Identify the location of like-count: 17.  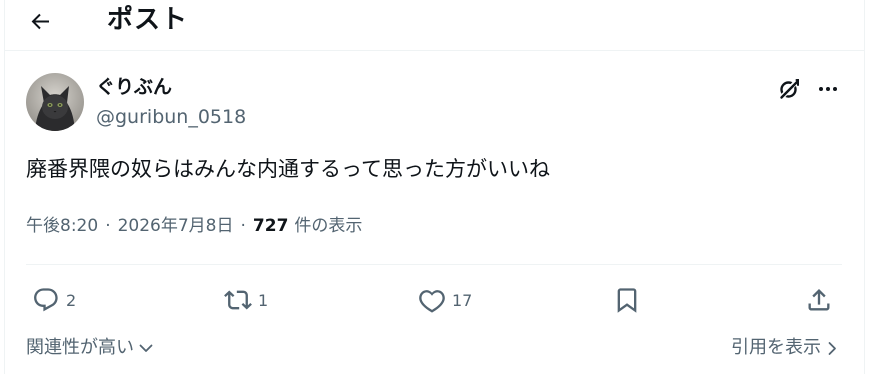
(462, 300).